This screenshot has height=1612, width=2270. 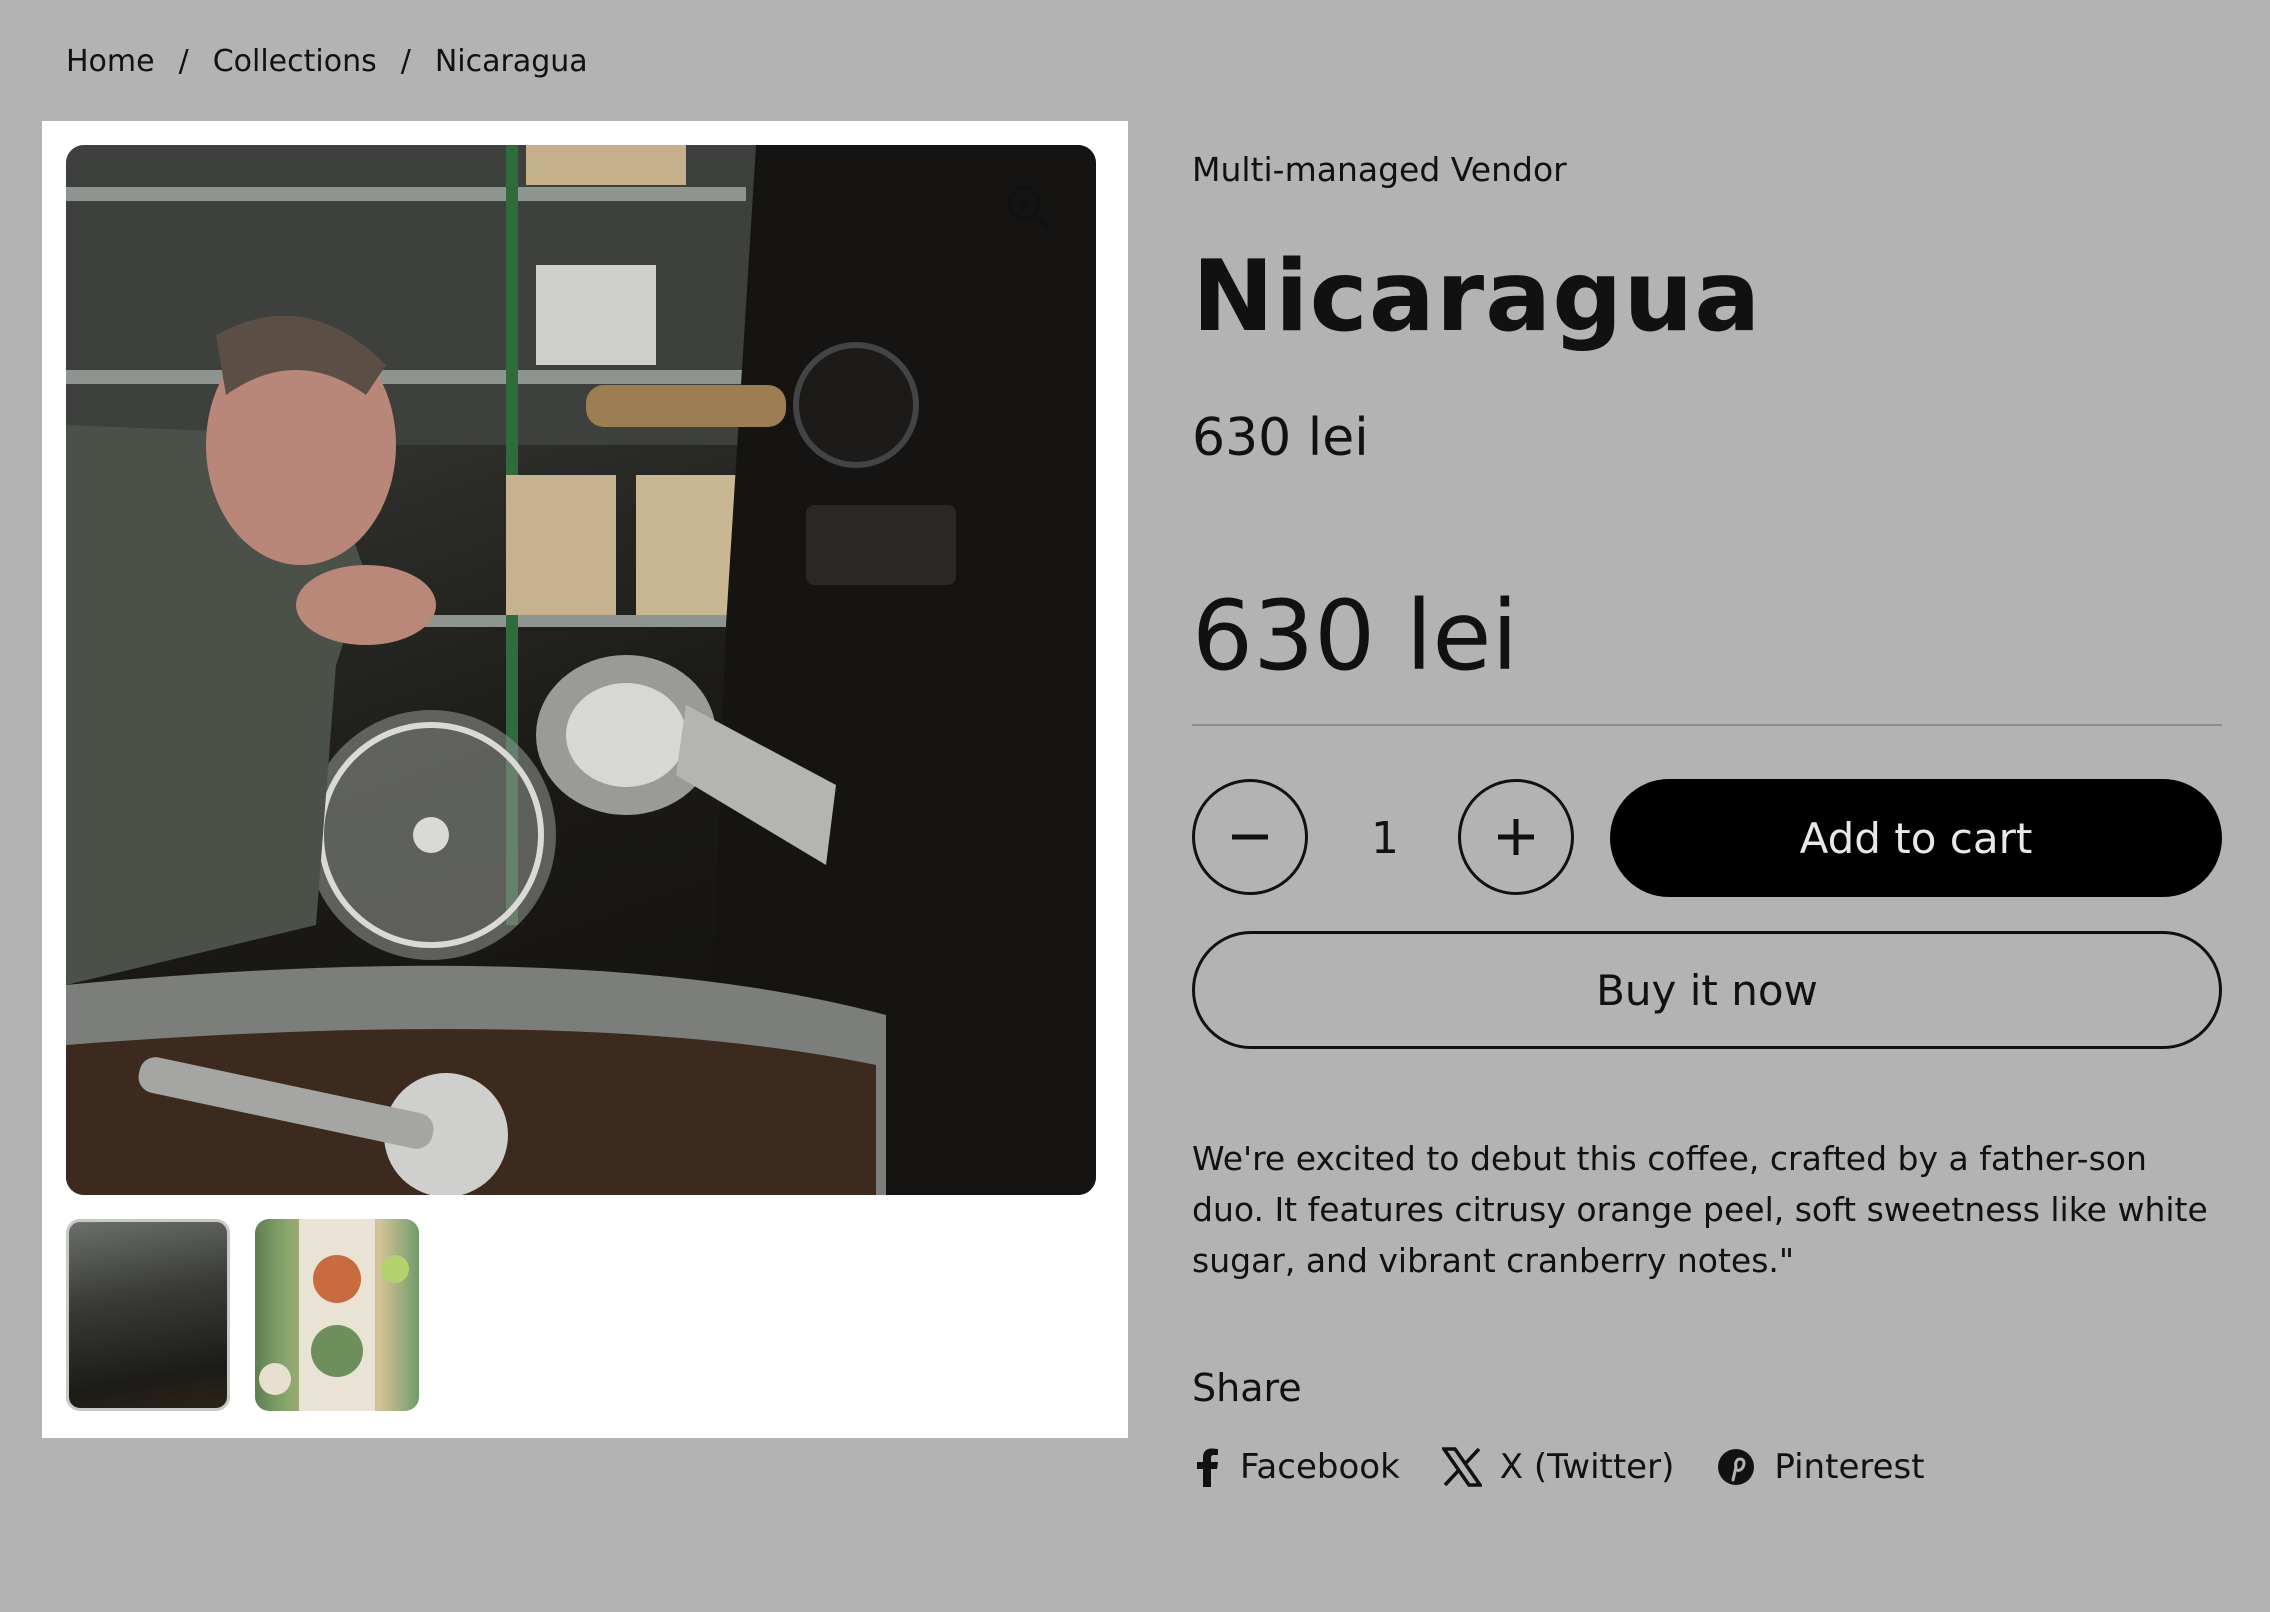 I want to click on thumbnail-roaster, so click(x=148, y=1315).